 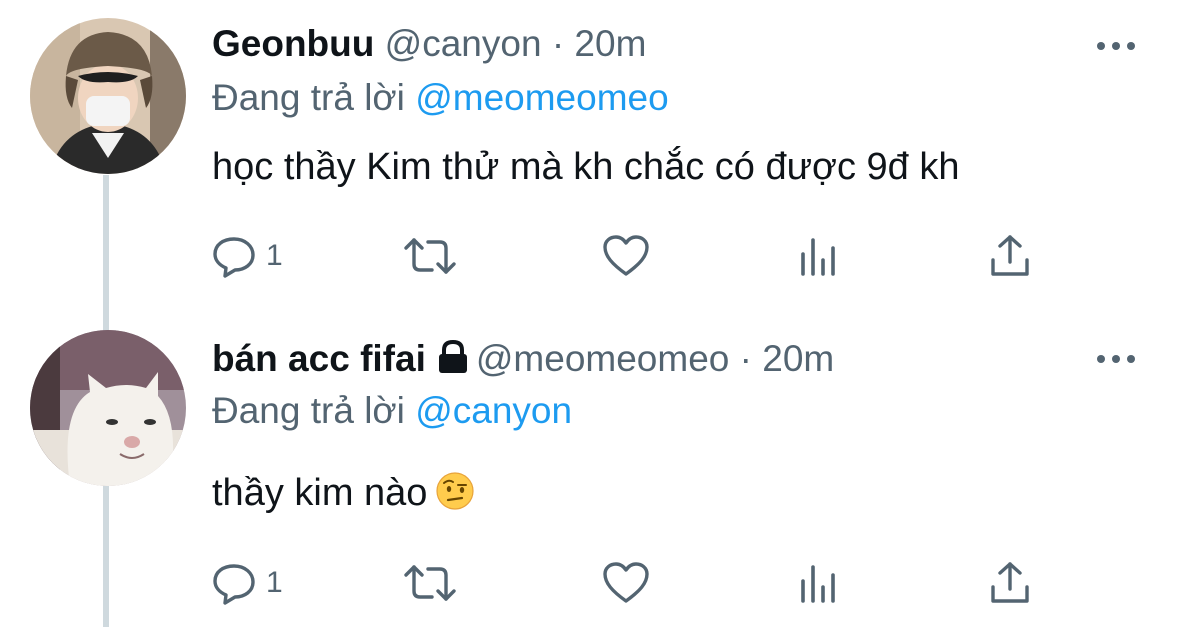 I want to click on tweet-header: bán acc fifai @meomeomeo · 20m, so click(x=523, y=359).